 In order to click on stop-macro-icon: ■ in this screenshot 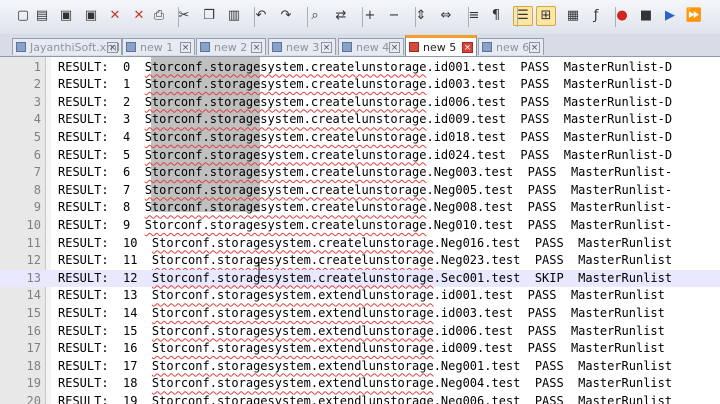, I will do `click(646, 16)`.